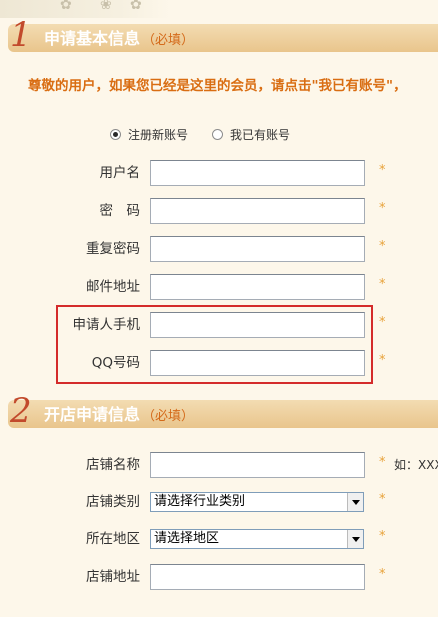 The width and height of the screenshot is (438, 617). I want to click on account-choice-group: 注册新账号 我已有账号, so click(212, 134).